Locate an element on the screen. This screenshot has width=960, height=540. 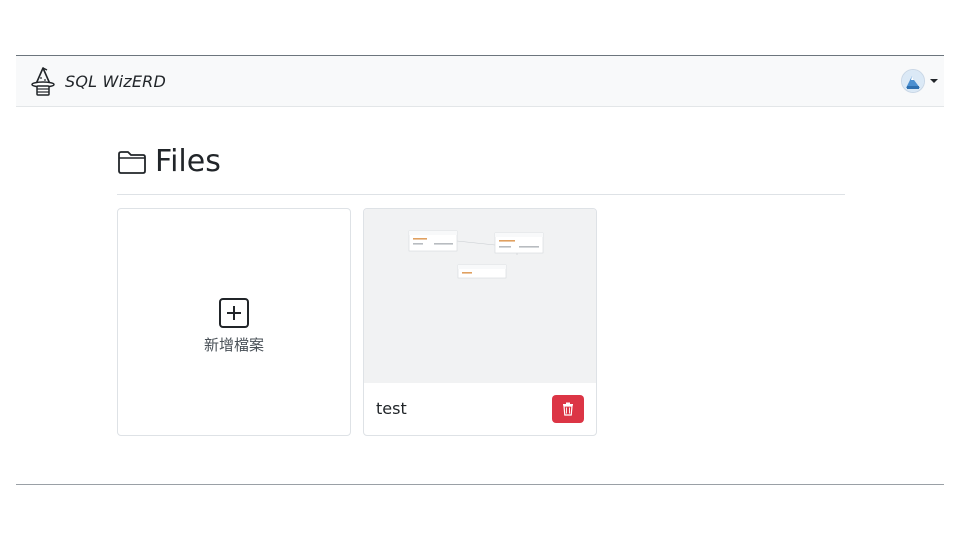
header-divider is located at coordinates (481, 194).